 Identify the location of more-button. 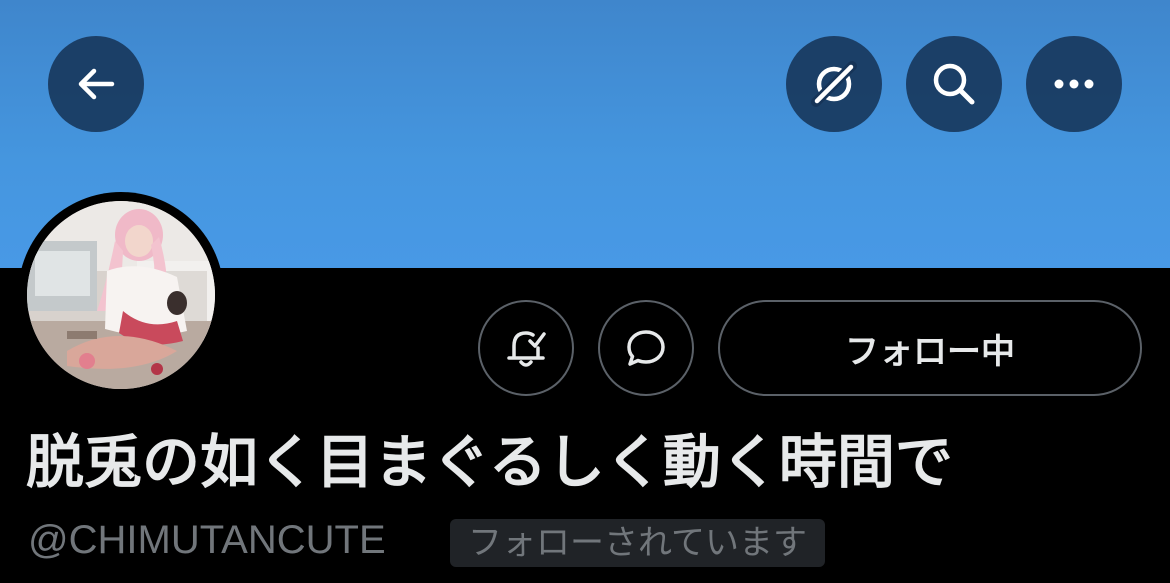
(1074, 84).